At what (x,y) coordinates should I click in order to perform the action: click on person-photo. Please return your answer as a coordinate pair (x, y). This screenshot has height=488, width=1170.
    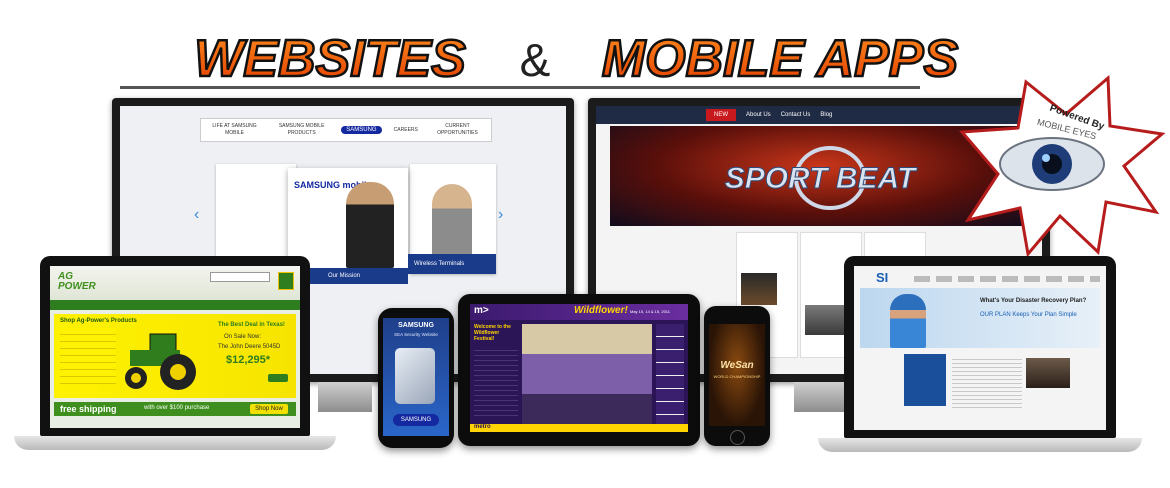
    Looking at the image, I should click on (370, 225).